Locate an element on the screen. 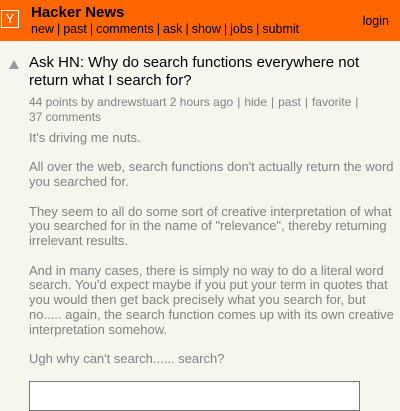 This screenshot has height=411, width=400. nav-jobs: jobs is located at coordinates (241, 29).